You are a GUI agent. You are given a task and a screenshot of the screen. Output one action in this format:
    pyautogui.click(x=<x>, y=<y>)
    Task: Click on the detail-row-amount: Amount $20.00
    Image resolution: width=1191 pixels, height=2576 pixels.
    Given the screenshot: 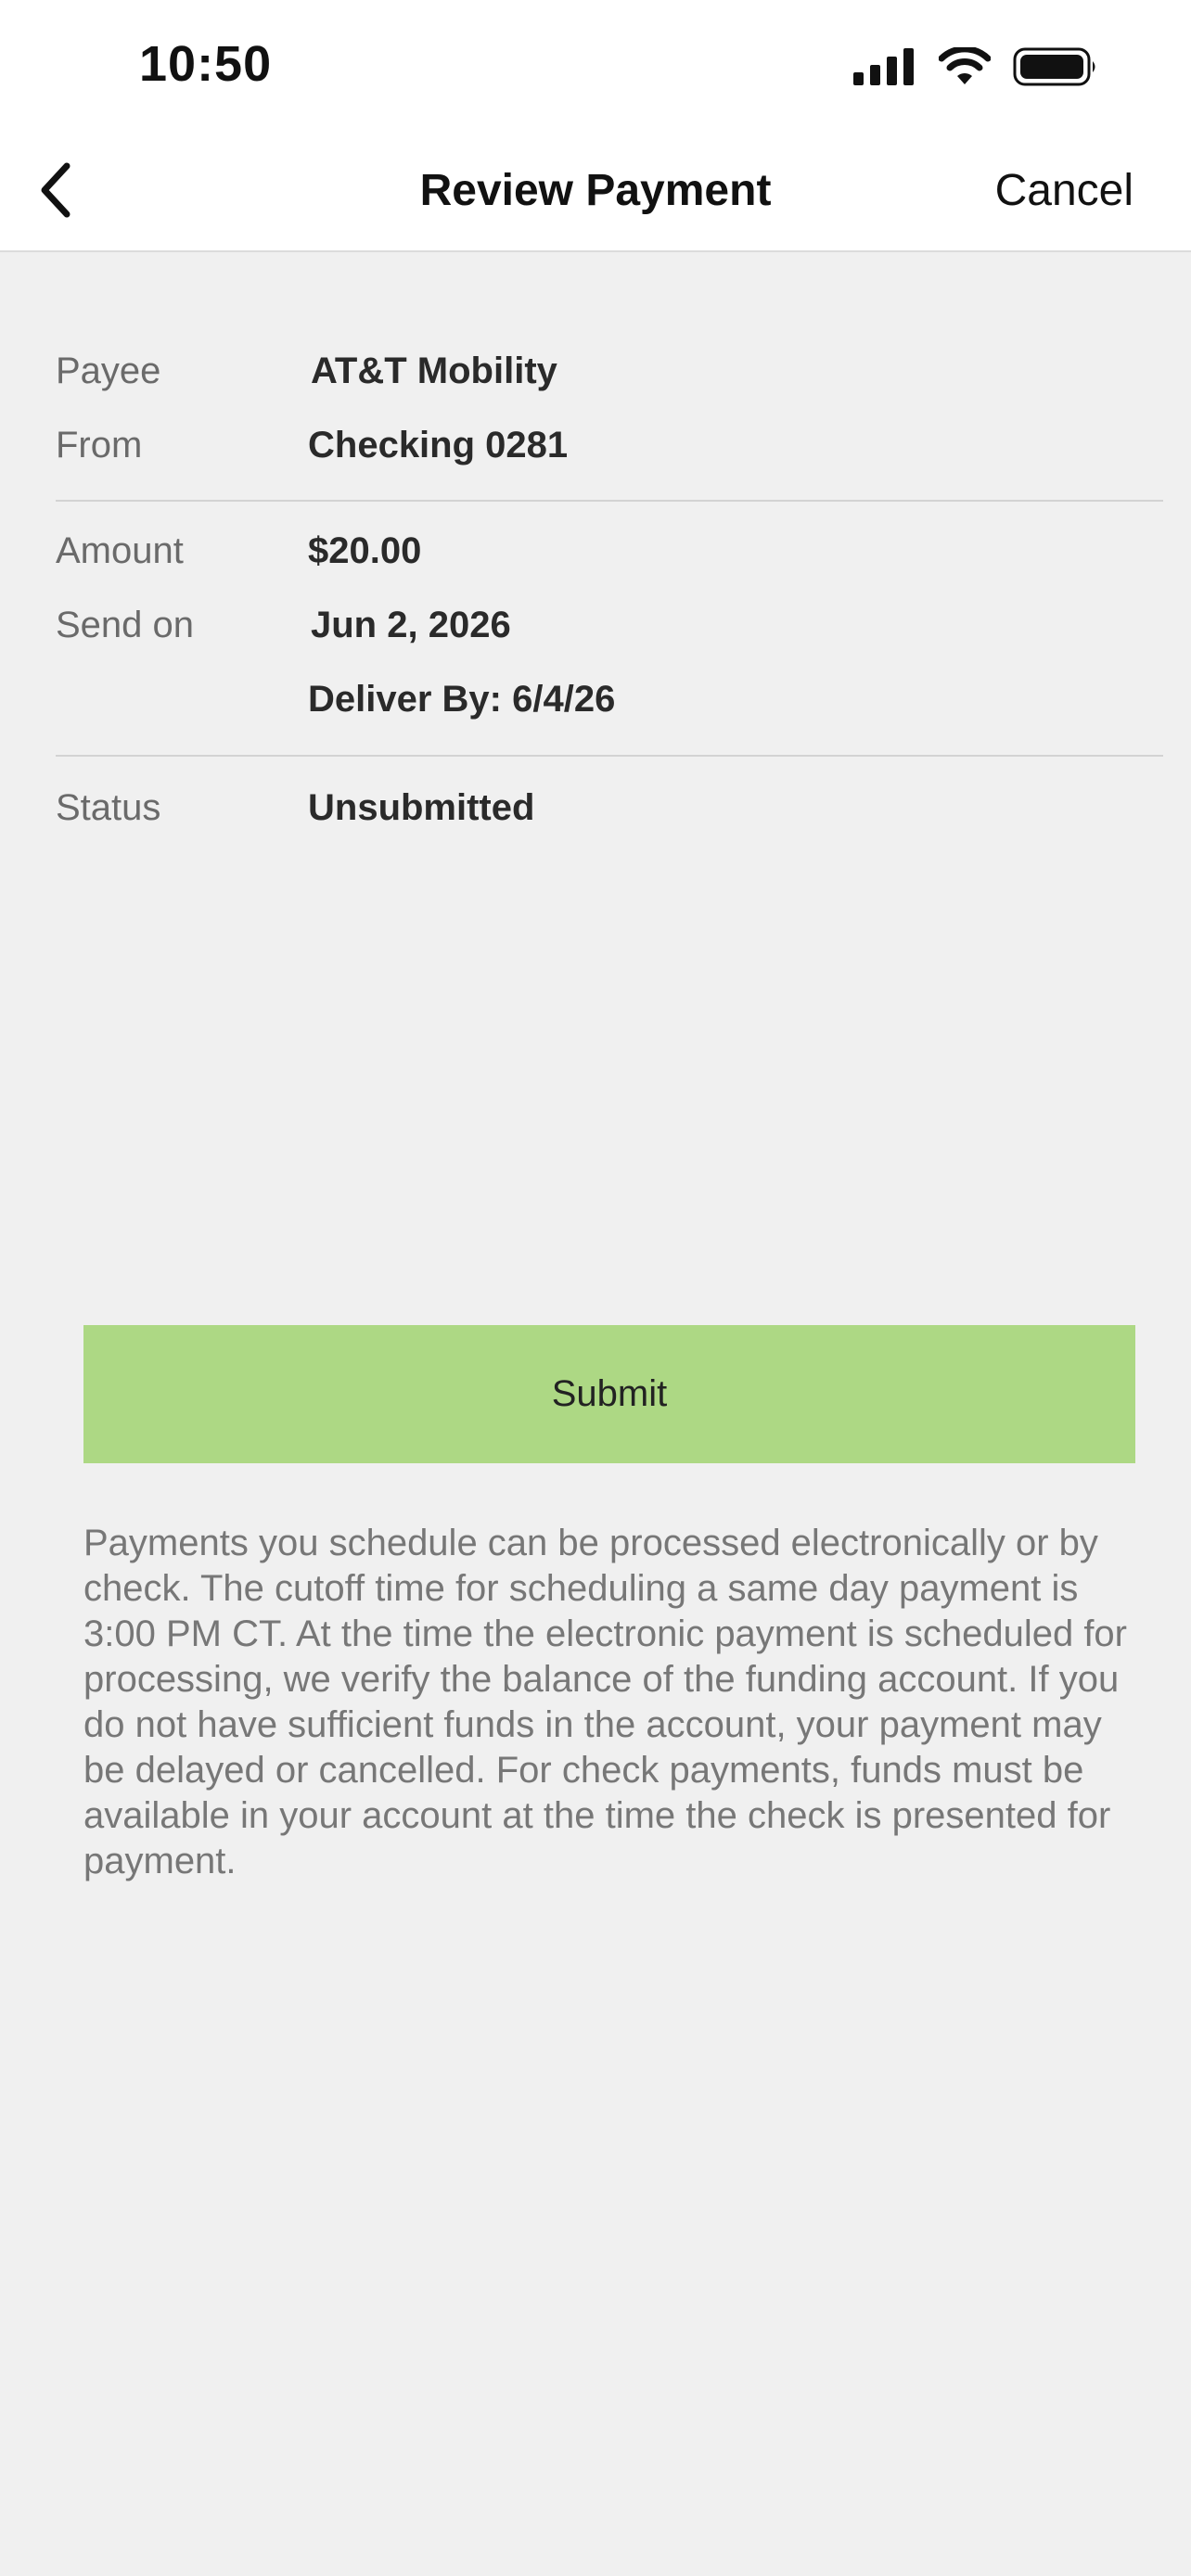 What is the action you would take?
    pyautogui.click(x=610, y=568)
    